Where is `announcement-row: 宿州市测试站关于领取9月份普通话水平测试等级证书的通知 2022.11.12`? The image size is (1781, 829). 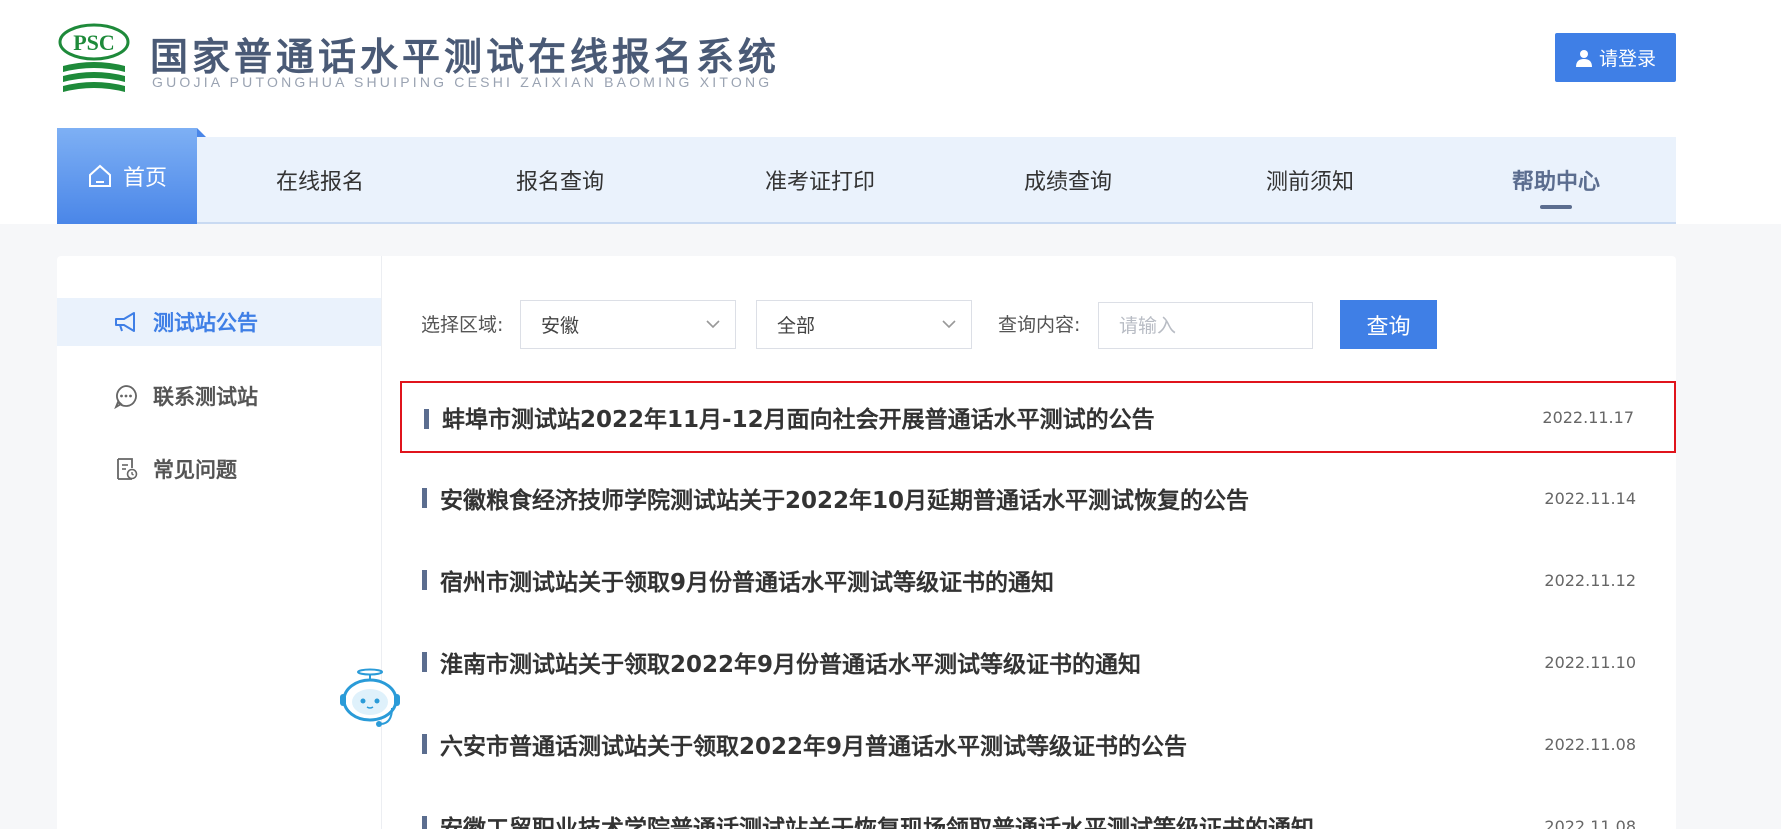
announcement-row: 宿州市测试站关于领取9月份普通话水平测试等级证书的通知 2022.11.12 is located at coordinates (1038, 580).